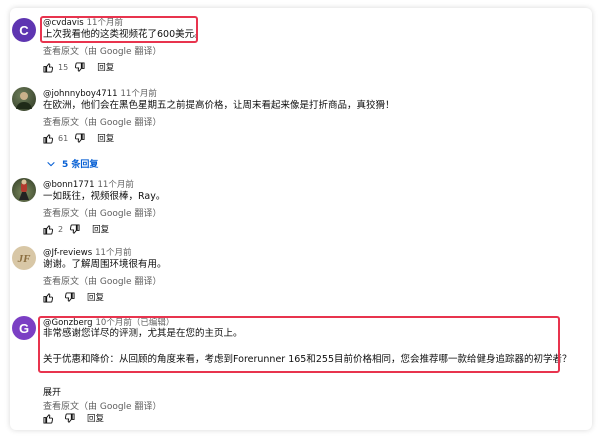 The width and height of the screenshot is (600, 438). I want to click on comment-actions: 15 回复, so click(78, 67).